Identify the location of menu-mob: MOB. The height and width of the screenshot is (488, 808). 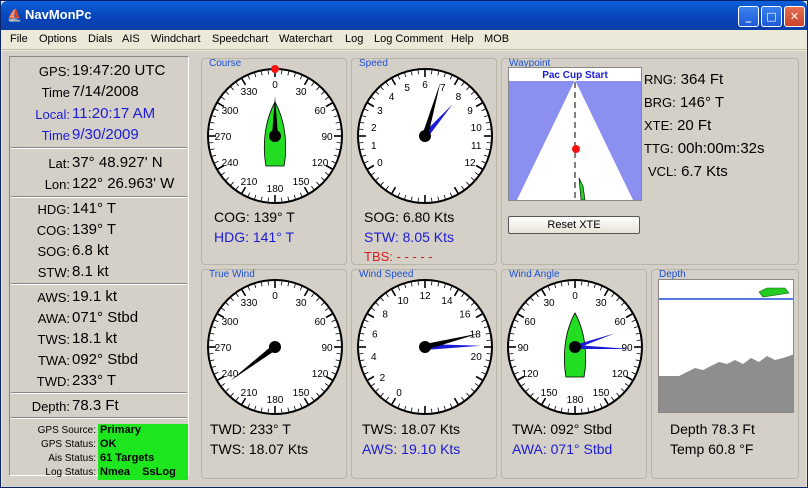
(496, 39).